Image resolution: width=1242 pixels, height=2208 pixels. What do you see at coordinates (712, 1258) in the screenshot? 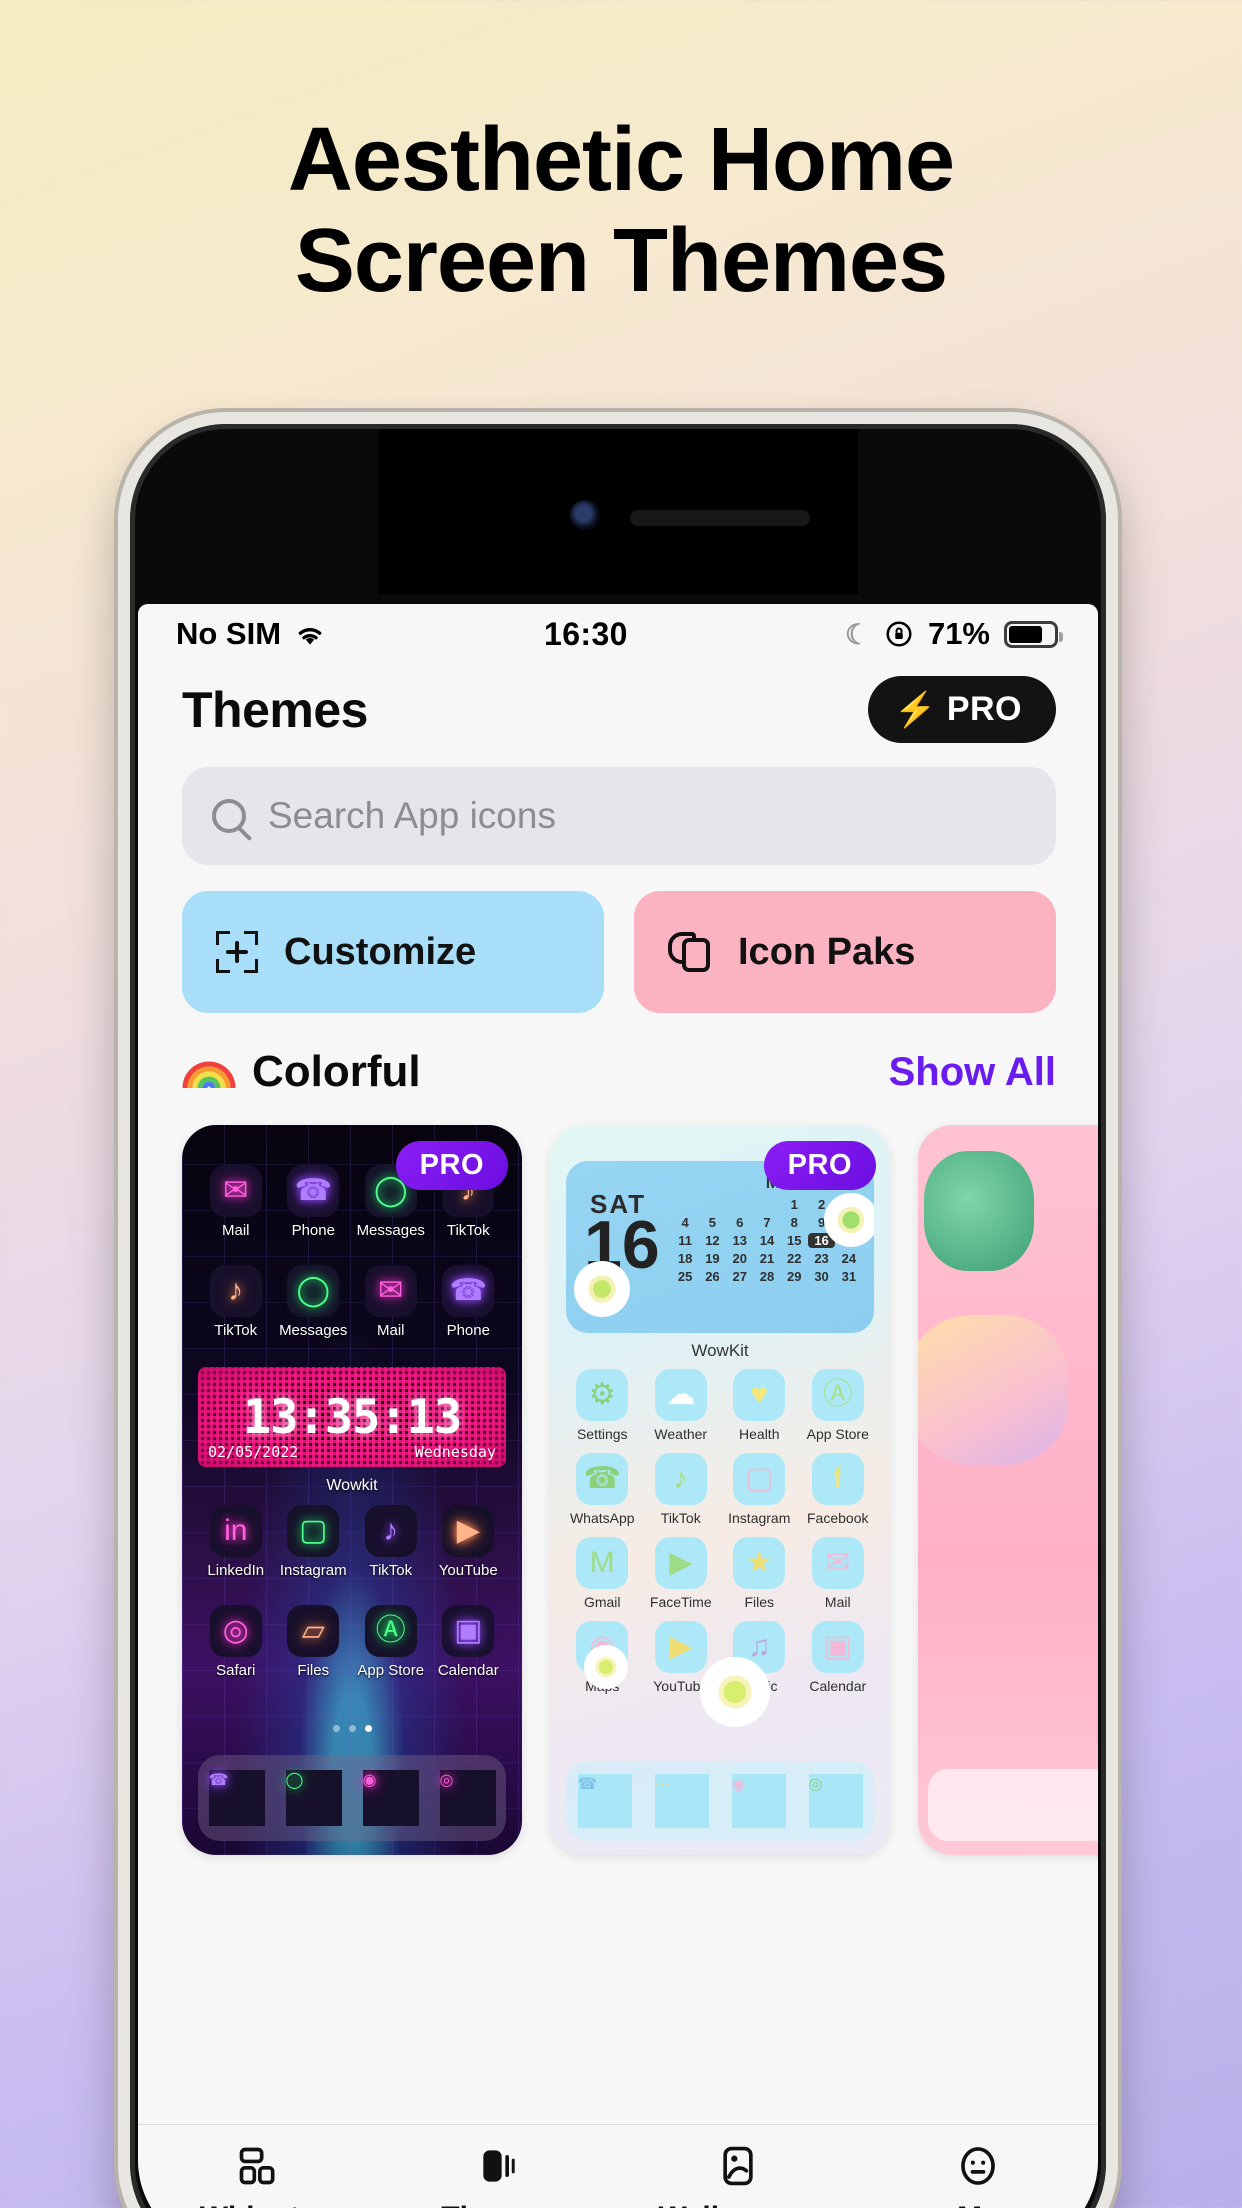
I see `calendar-cell: 19` at bounding box center [712, 1258].